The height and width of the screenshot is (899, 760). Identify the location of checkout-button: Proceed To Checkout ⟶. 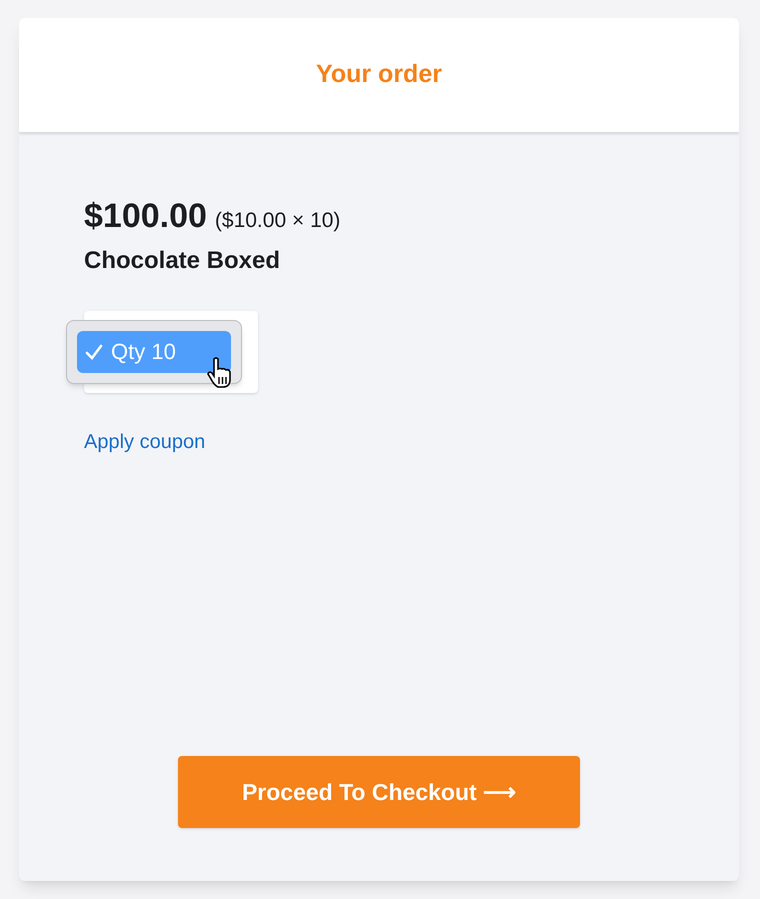
(379, 792).